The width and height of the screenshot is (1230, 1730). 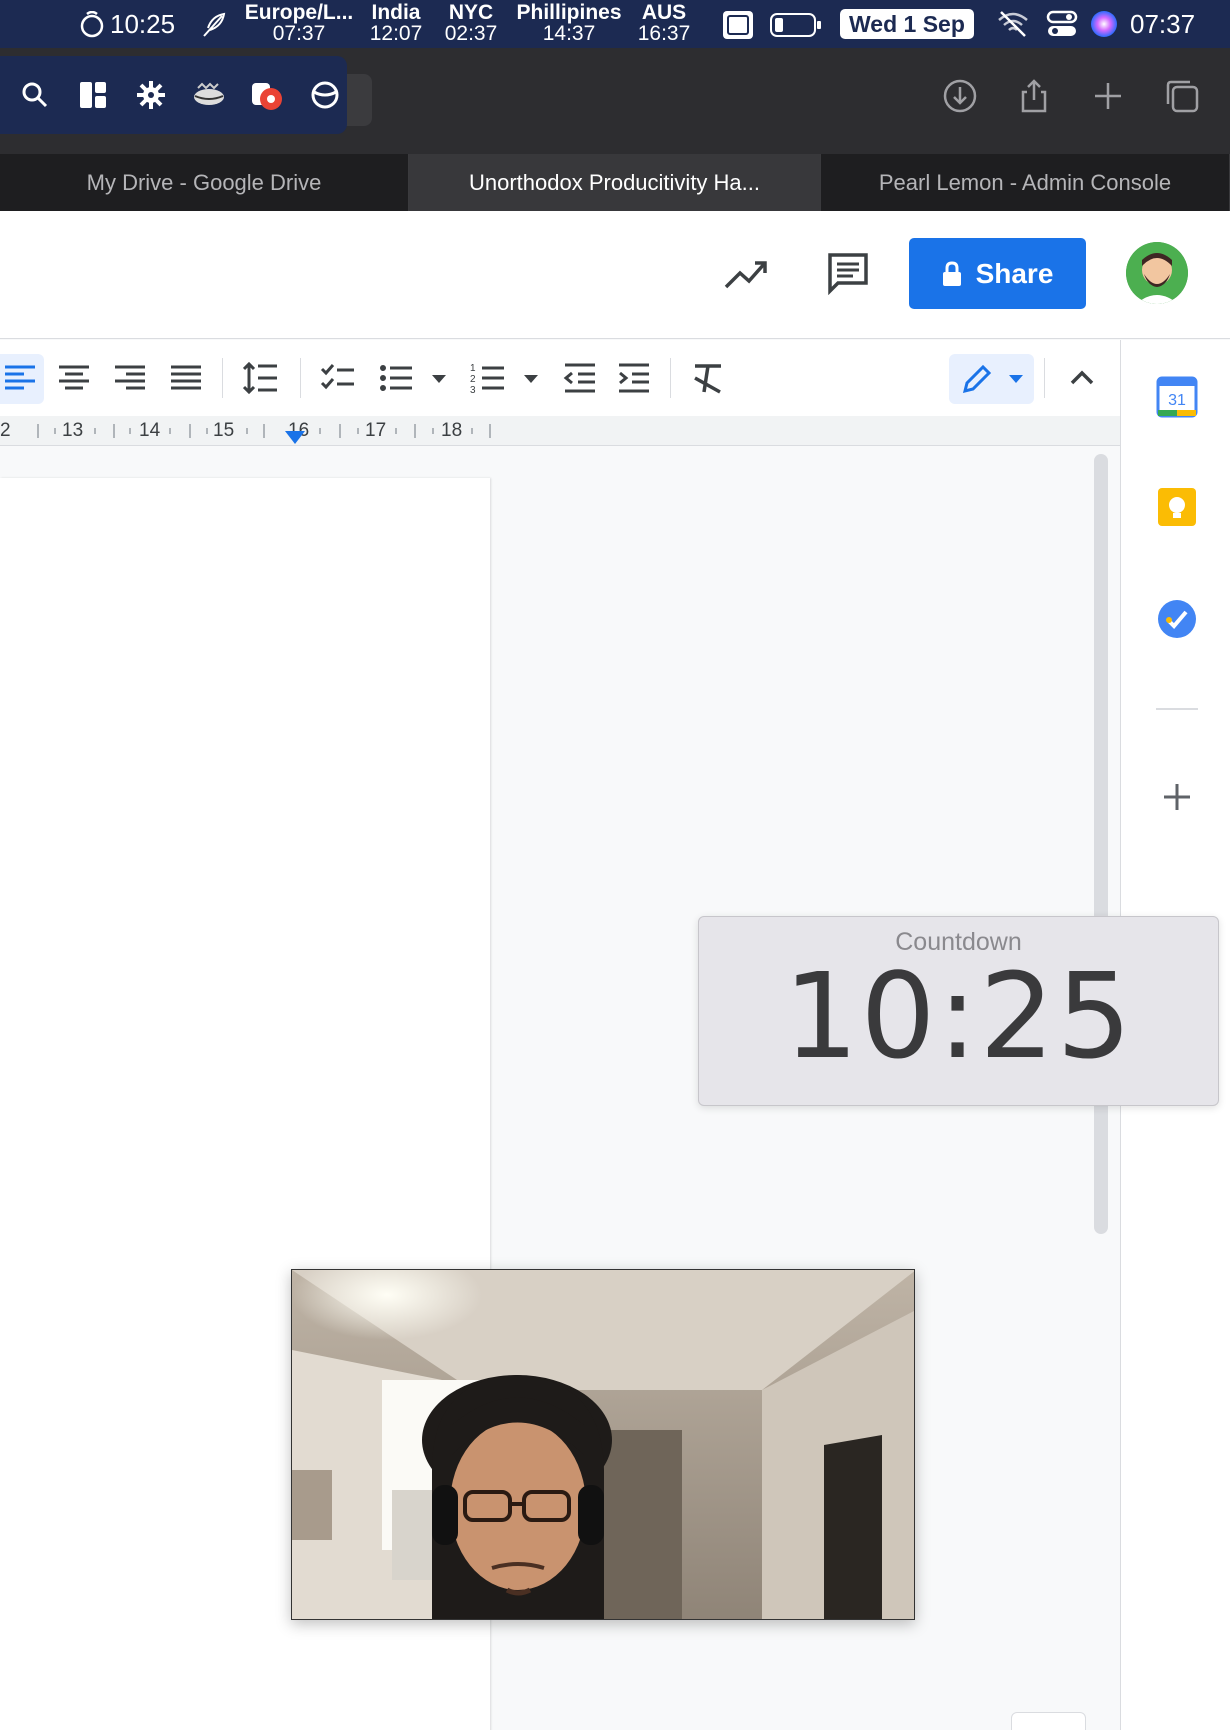 I want to click on calendar-icon: 31, so click(x=1177, y=397).